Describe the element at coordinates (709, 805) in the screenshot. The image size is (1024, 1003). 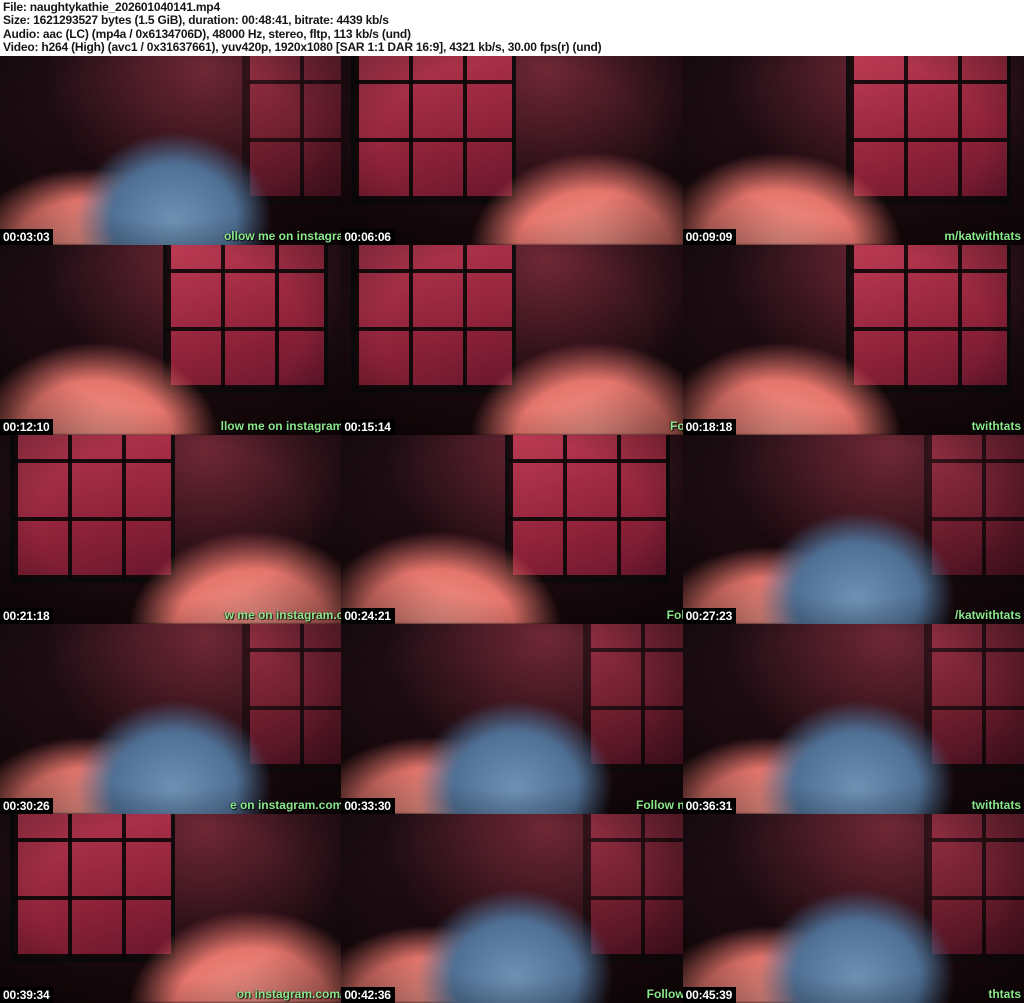
I see `timestamp-label: 00:36:31` at that location.